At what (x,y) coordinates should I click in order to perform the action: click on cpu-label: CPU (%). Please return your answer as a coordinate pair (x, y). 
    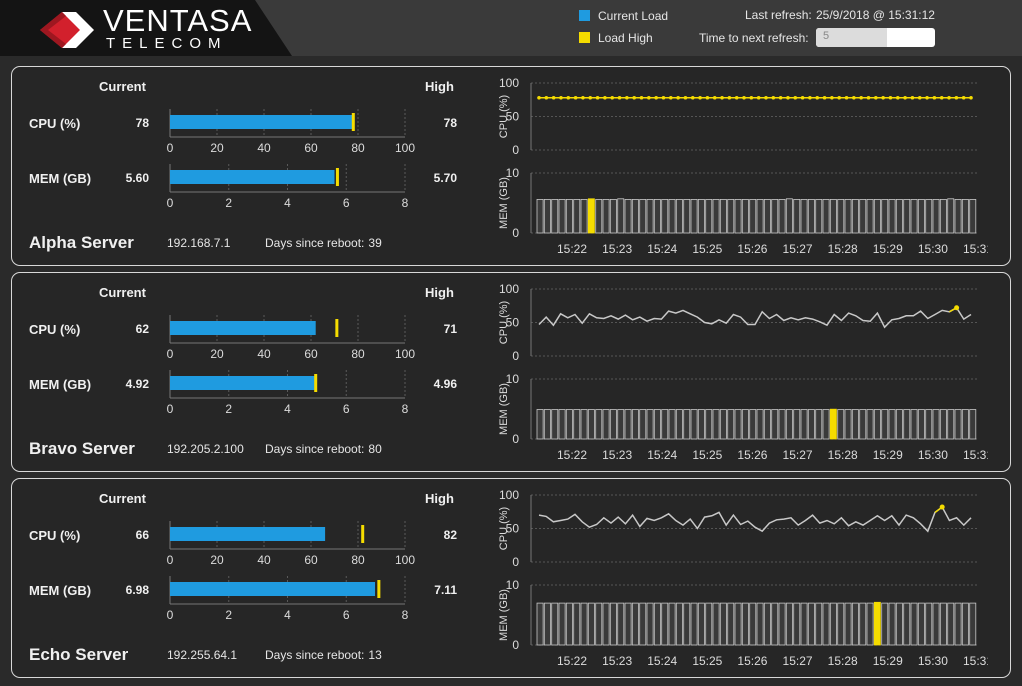
    Looking at the image, I should click on (55, 329).